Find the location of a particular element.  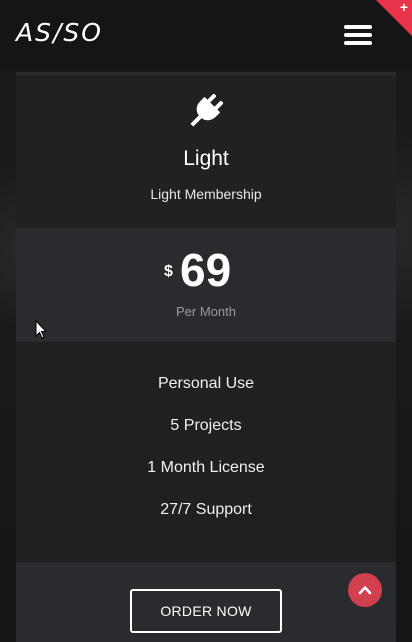

feature-item: 1 Month License is located at coordinates (206, 467).